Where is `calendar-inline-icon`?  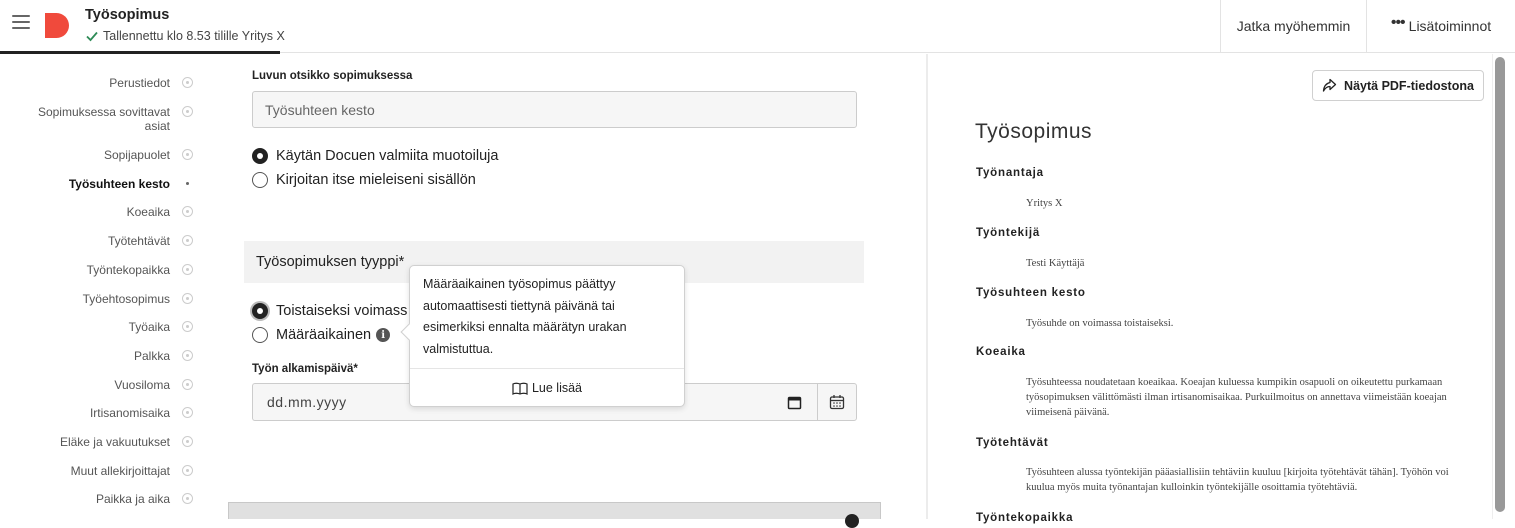
calendar-inline-icon is located at coordinates (794, 402).